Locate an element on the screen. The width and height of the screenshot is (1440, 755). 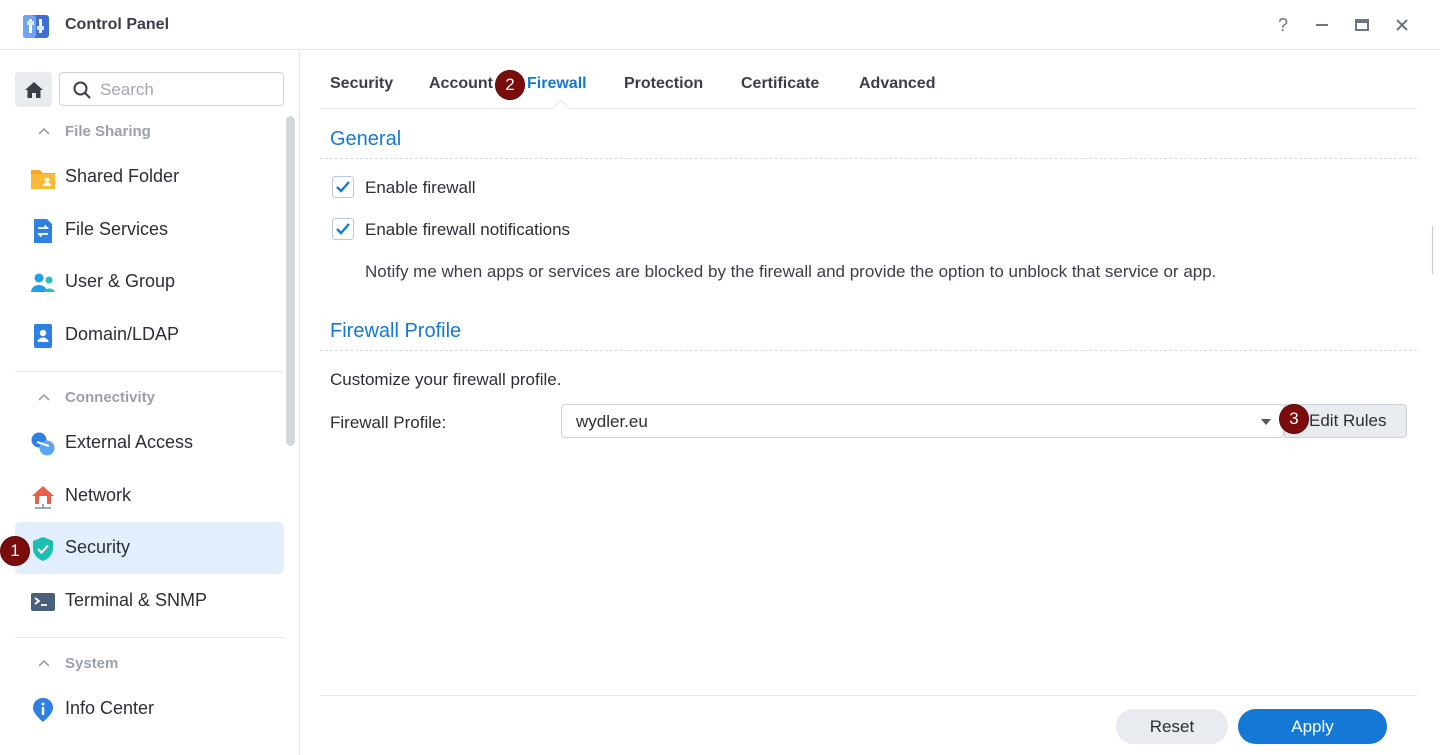
sidebar-item-label: Domain/LDAP is located at coordinates (122, 334).